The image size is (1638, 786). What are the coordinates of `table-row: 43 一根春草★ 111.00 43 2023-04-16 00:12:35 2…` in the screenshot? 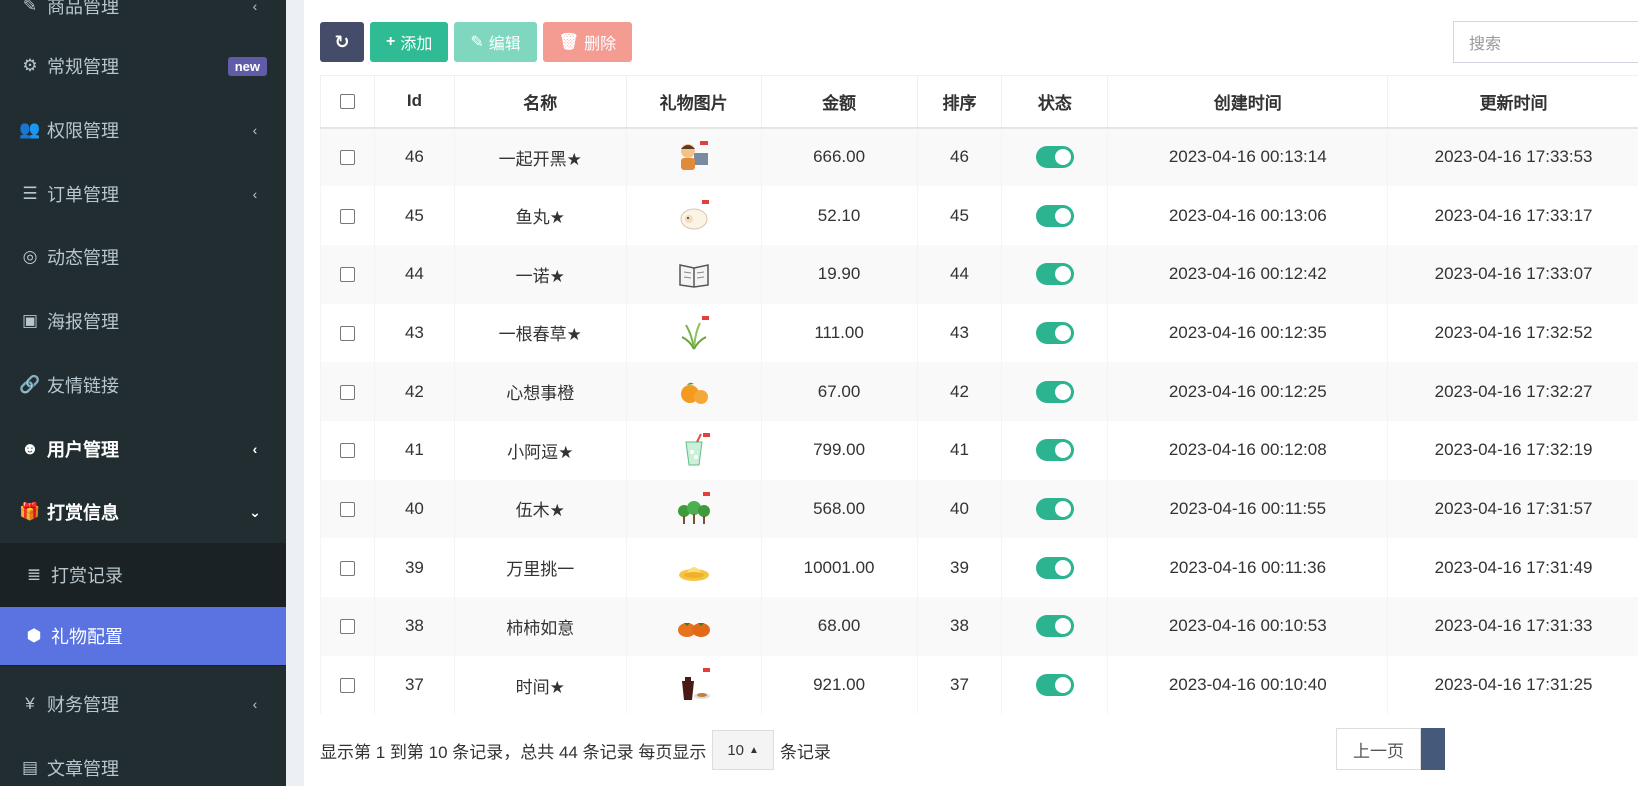 It's located at (979, 333).